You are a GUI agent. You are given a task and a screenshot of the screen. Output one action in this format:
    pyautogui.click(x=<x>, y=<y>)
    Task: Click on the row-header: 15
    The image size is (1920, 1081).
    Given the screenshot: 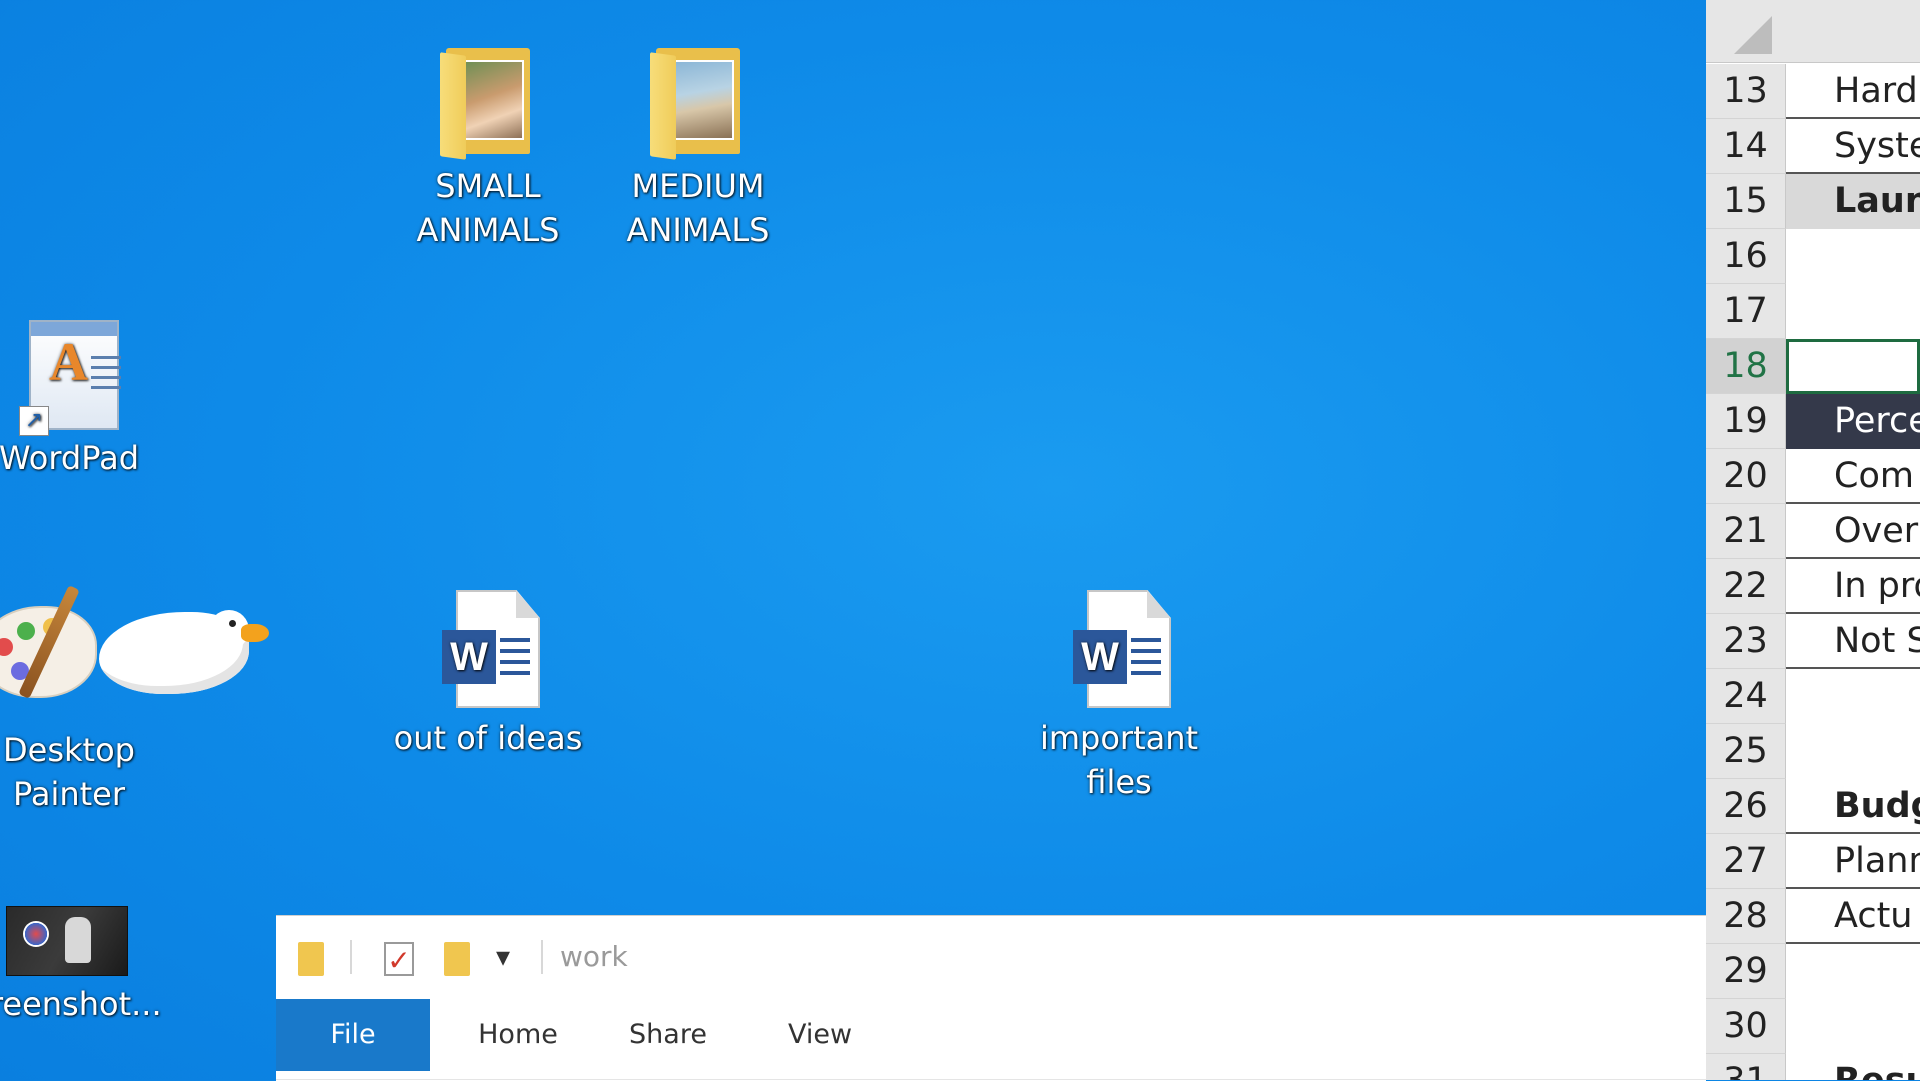 What is the action you would take?
    pyautogui.click(x=1746, y=201)
    